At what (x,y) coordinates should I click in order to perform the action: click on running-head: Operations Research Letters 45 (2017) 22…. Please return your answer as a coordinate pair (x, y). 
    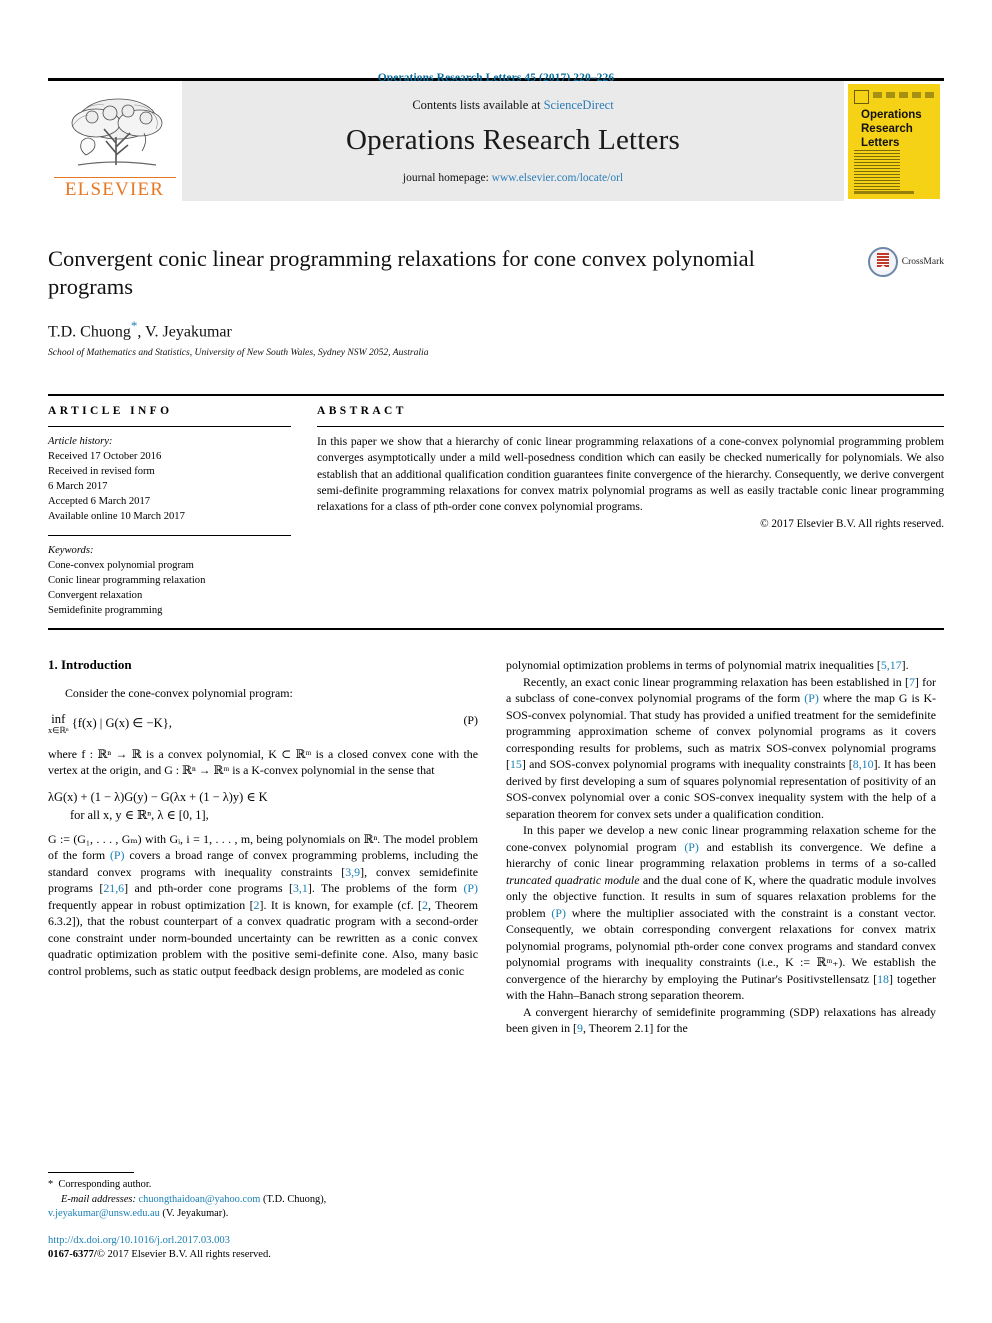
    Looking at the image, I should click on (496, 78).